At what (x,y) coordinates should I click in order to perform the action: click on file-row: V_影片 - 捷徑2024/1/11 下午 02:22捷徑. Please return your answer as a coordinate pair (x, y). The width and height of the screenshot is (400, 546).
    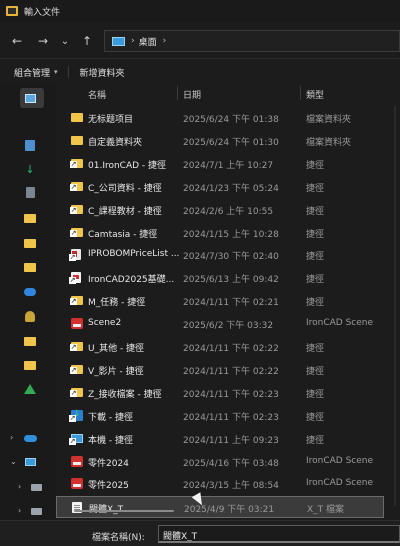
    Looking at the image, I should click on (220, 370).